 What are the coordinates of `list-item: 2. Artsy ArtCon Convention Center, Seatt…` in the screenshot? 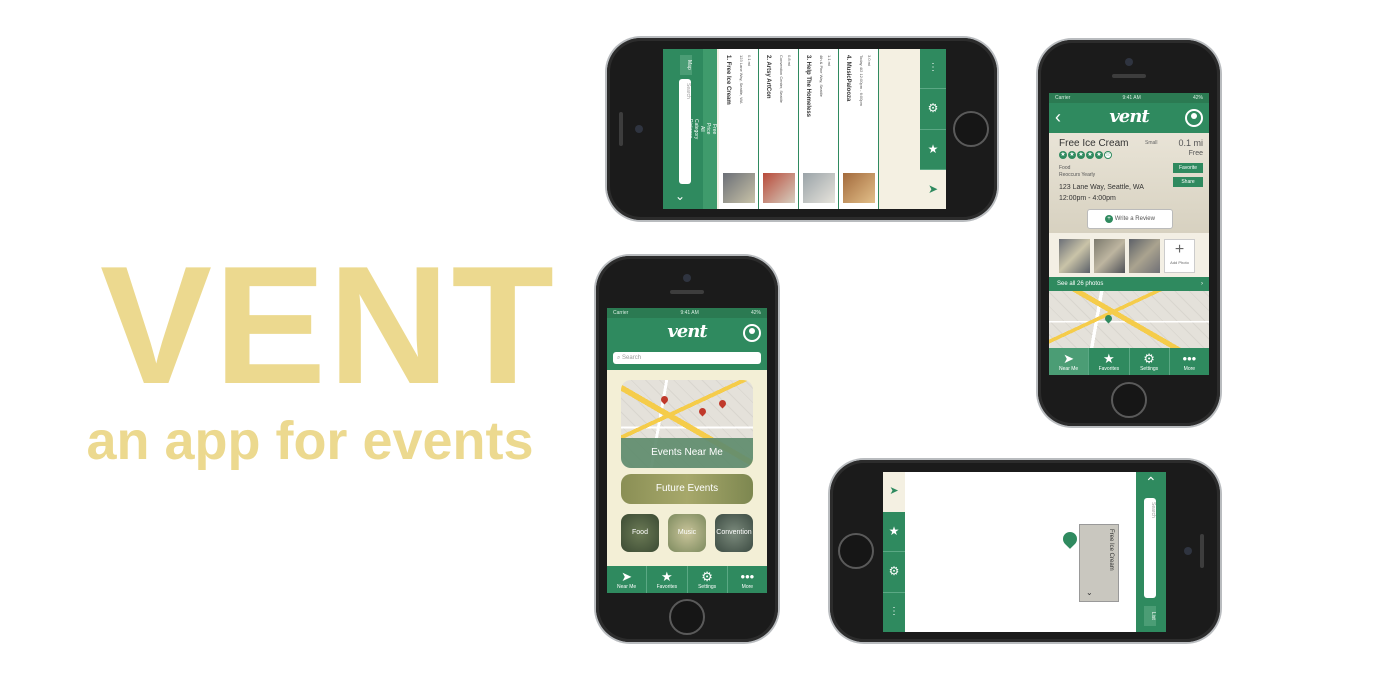 It's located at (779, 129).